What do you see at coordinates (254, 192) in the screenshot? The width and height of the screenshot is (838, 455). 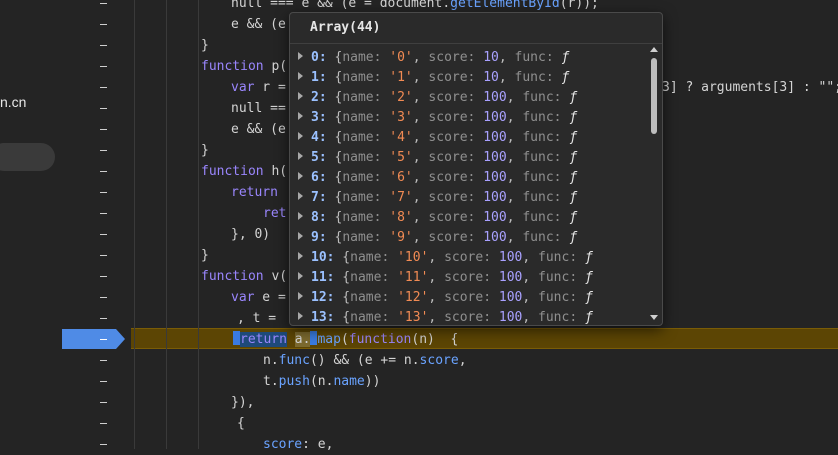 I see `code-line: return` at bounding box center [254, 192].